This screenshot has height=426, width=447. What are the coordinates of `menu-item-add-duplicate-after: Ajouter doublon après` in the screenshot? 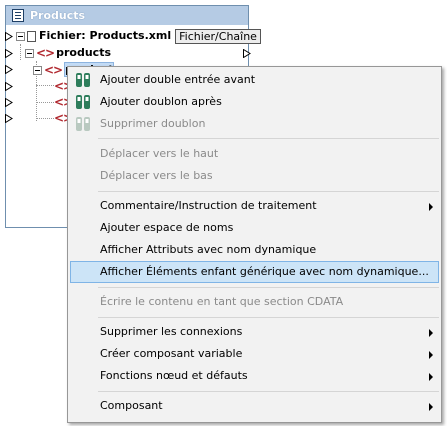 It's located at (254, 102).